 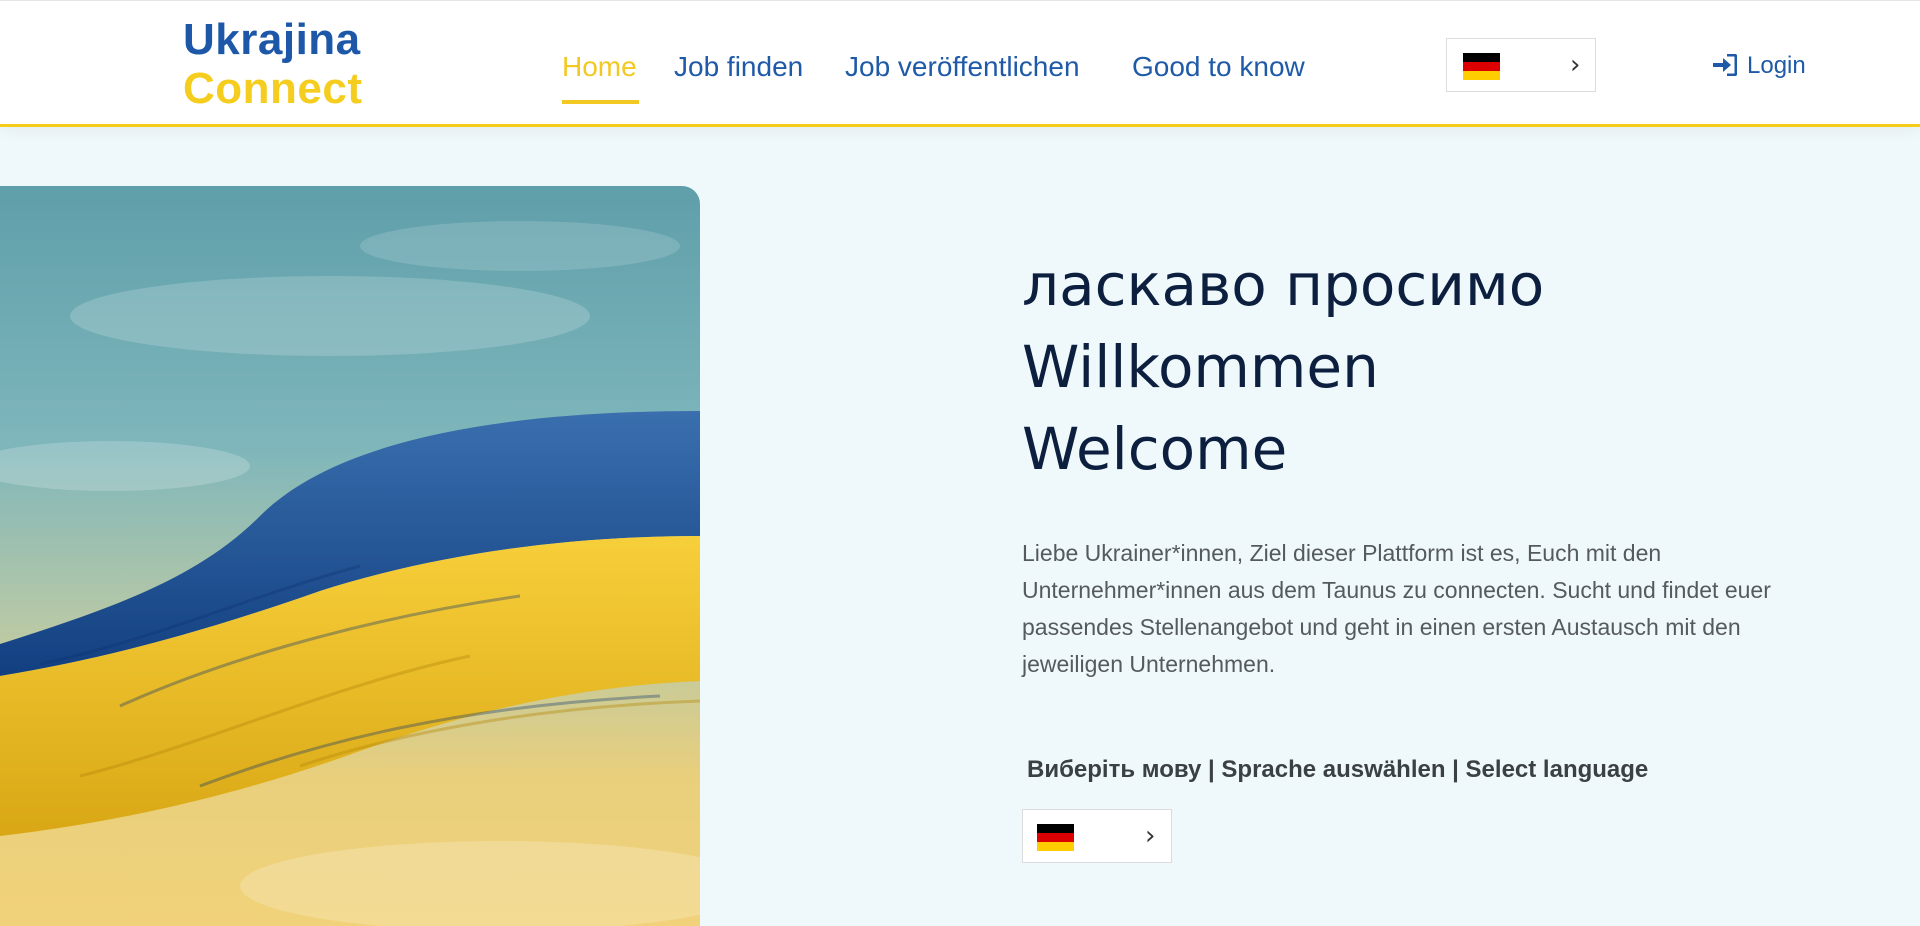 I want to click on nav-job-veroeffentlichen: Job veröffentlichen, so click(x=962, y=67).